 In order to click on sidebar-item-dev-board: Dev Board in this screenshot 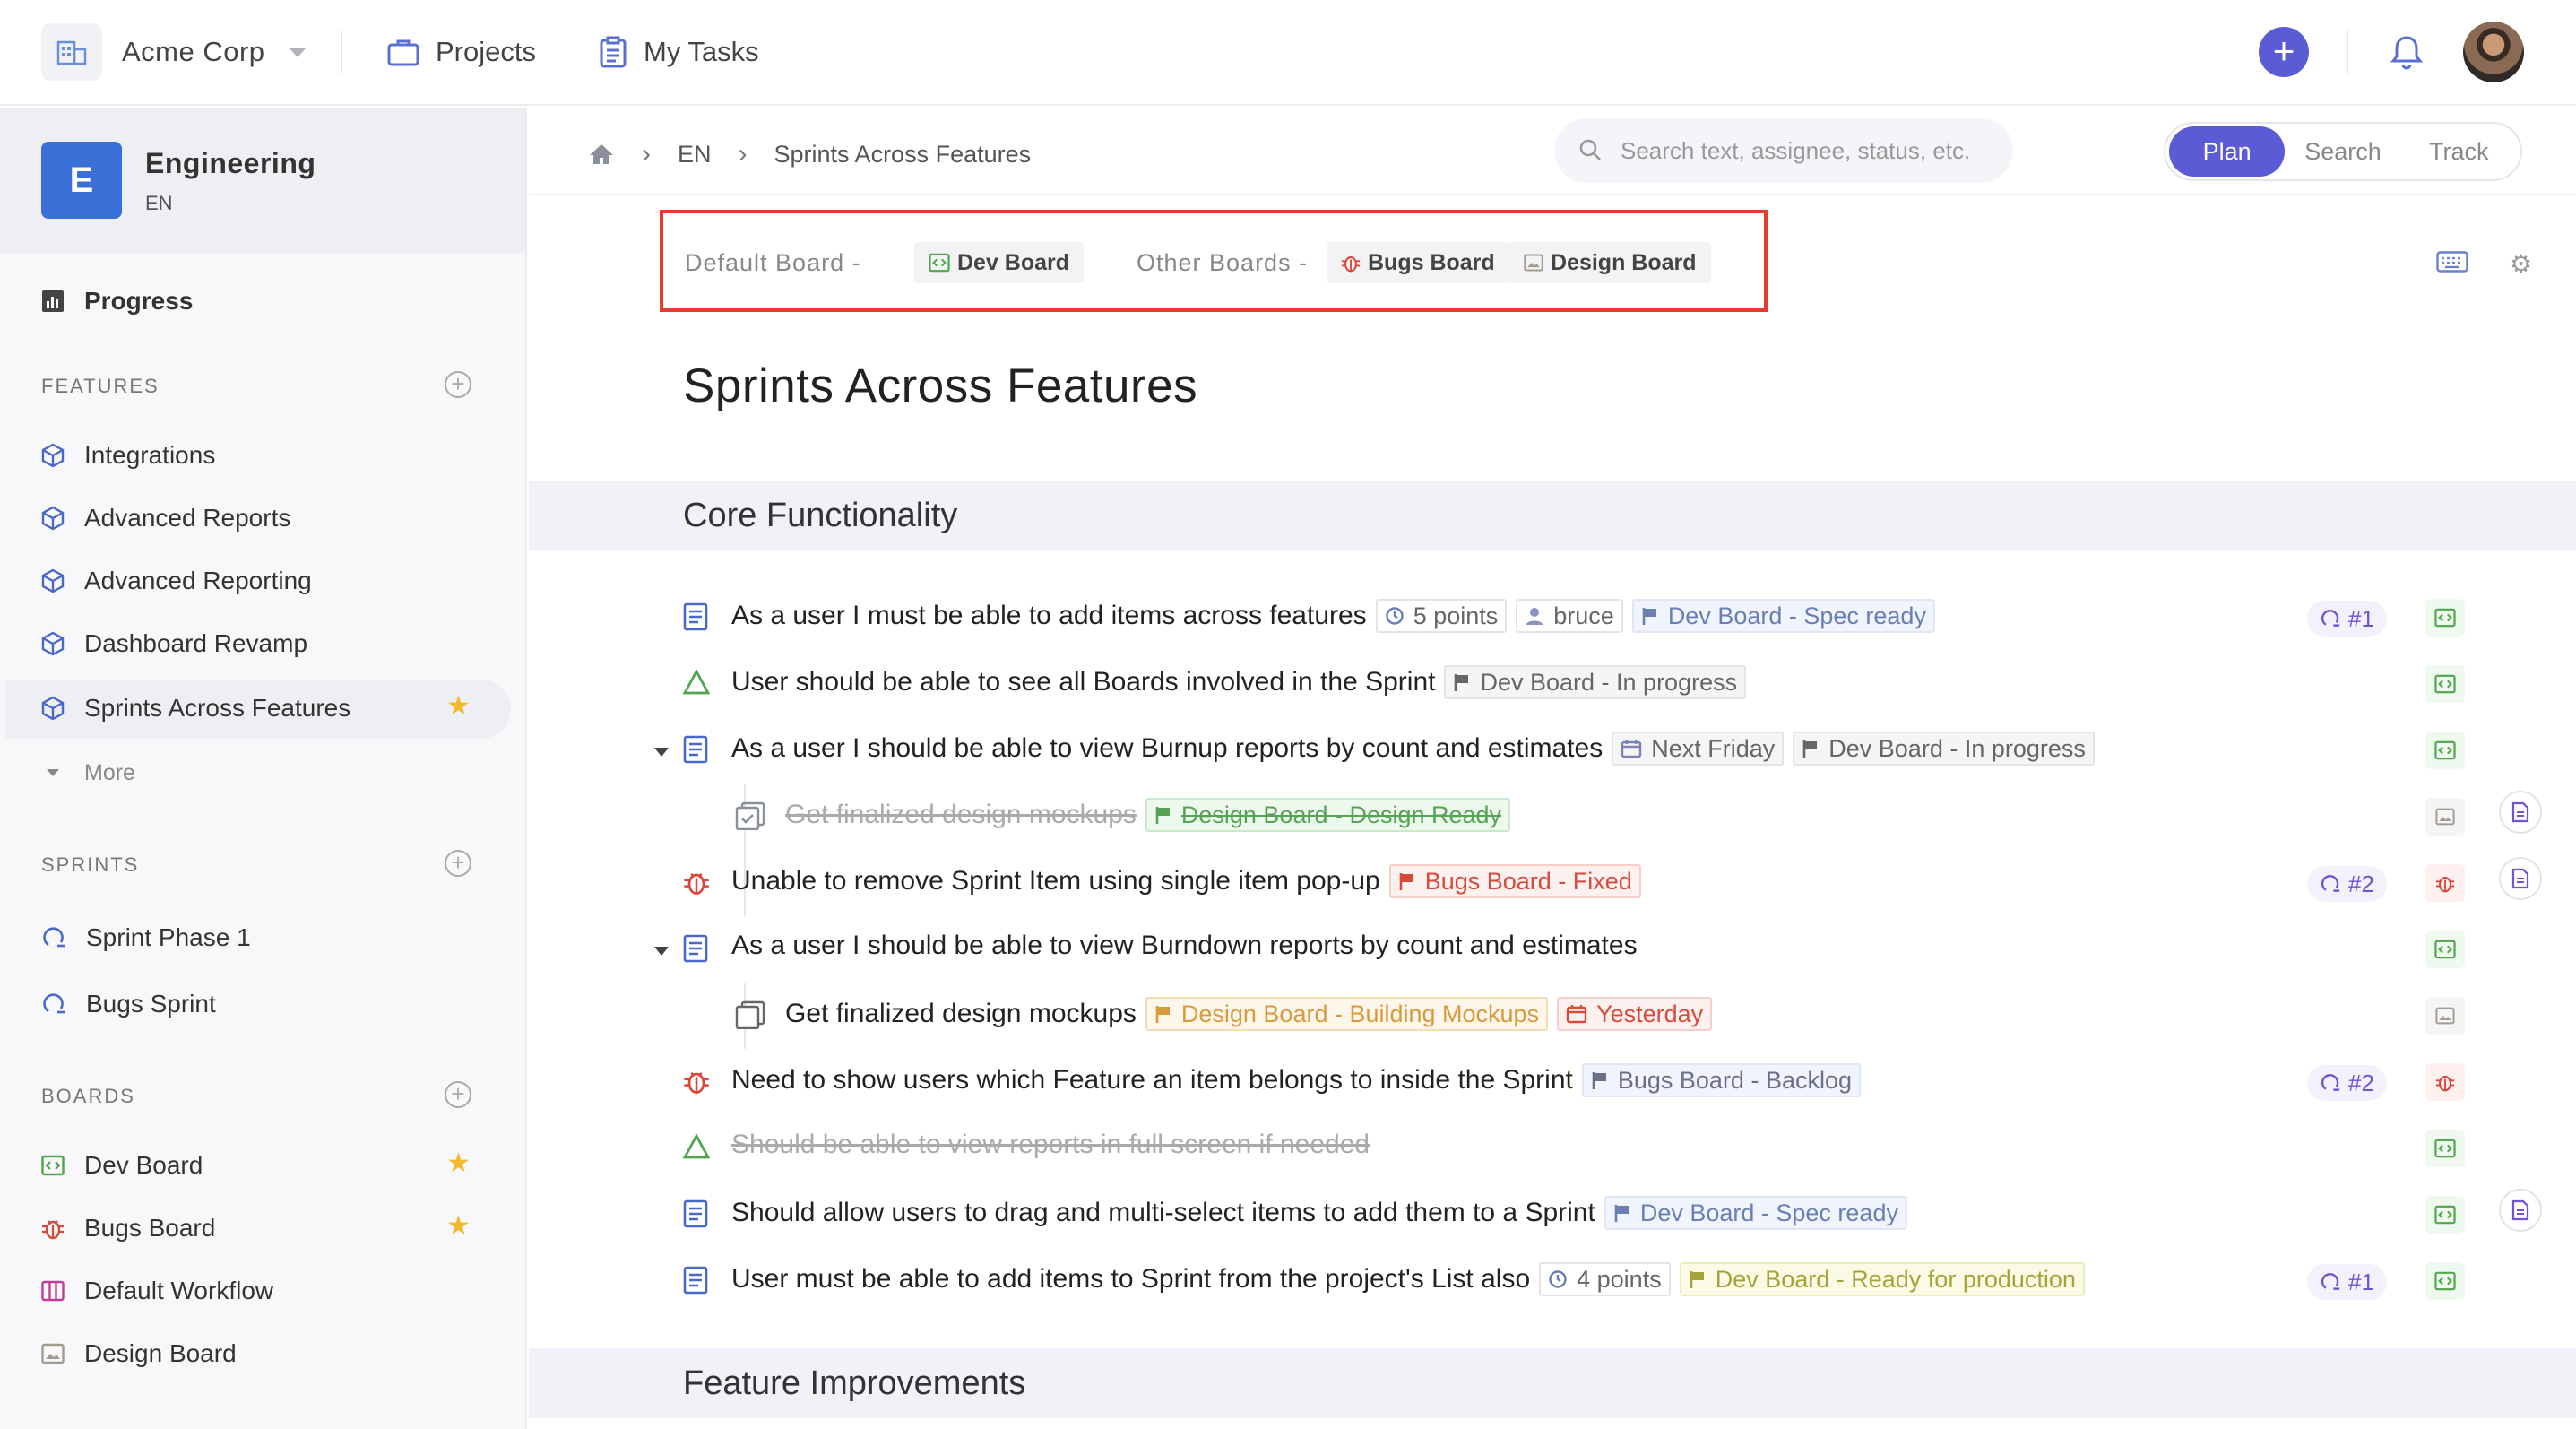, I will do `click(122, 1165)`.